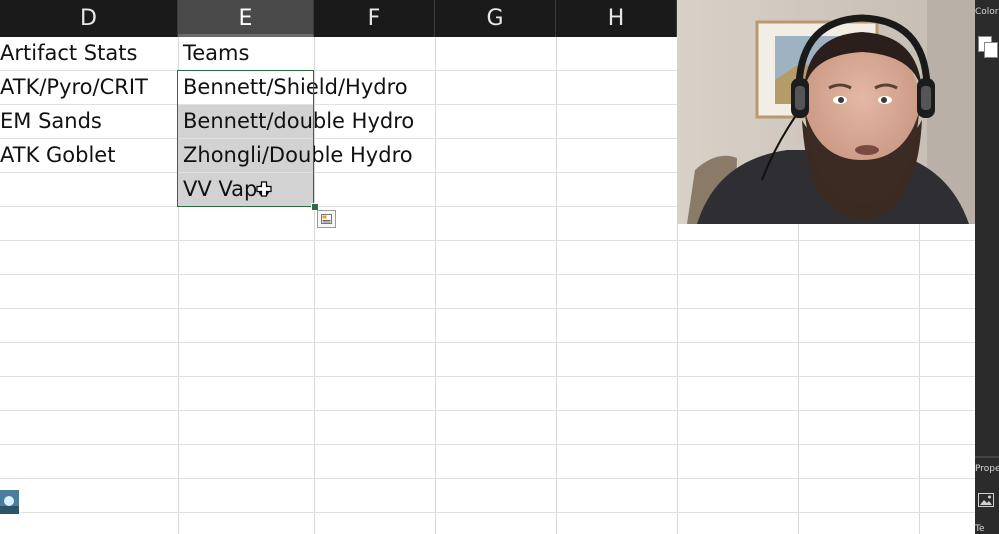  I want to click on cell-e2: Bennett/Shield/Hydro, so click(293, 87).